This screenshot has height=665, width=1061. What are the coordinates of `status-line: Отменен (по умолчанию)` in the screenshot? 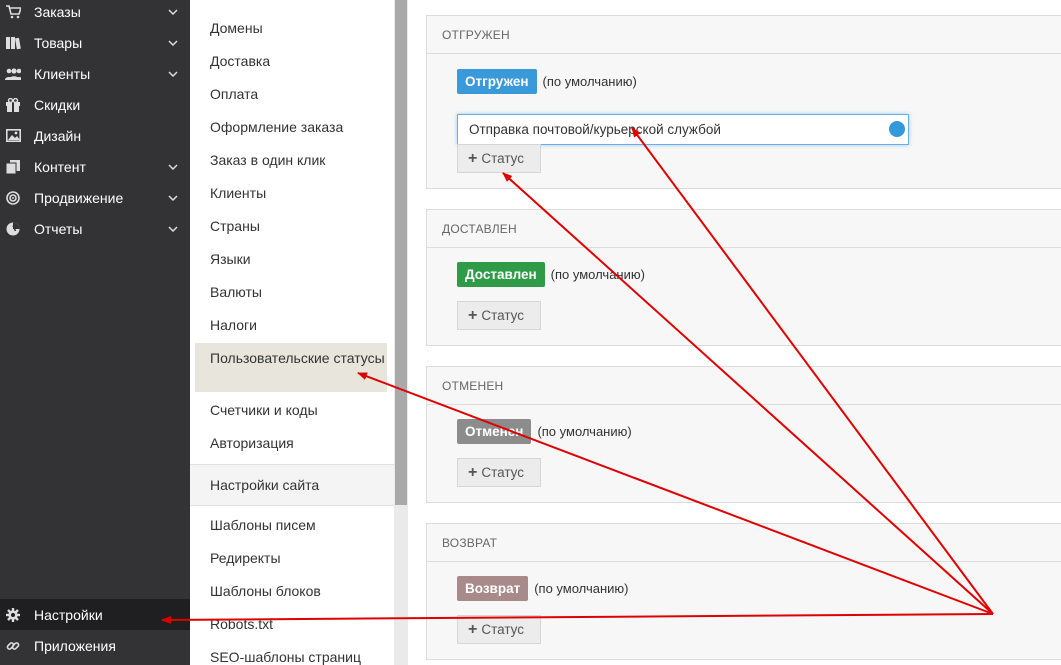 It's located at (544, 431).